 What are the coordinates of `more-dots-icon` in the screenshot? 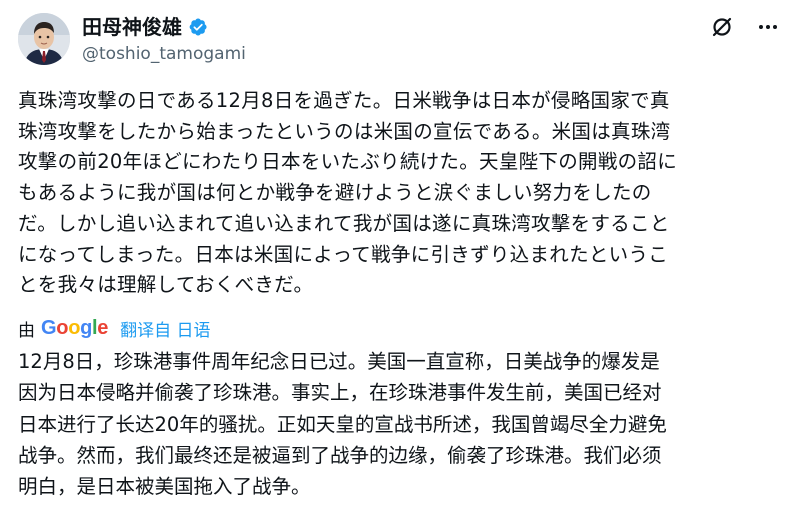 It's located at (768, 27).